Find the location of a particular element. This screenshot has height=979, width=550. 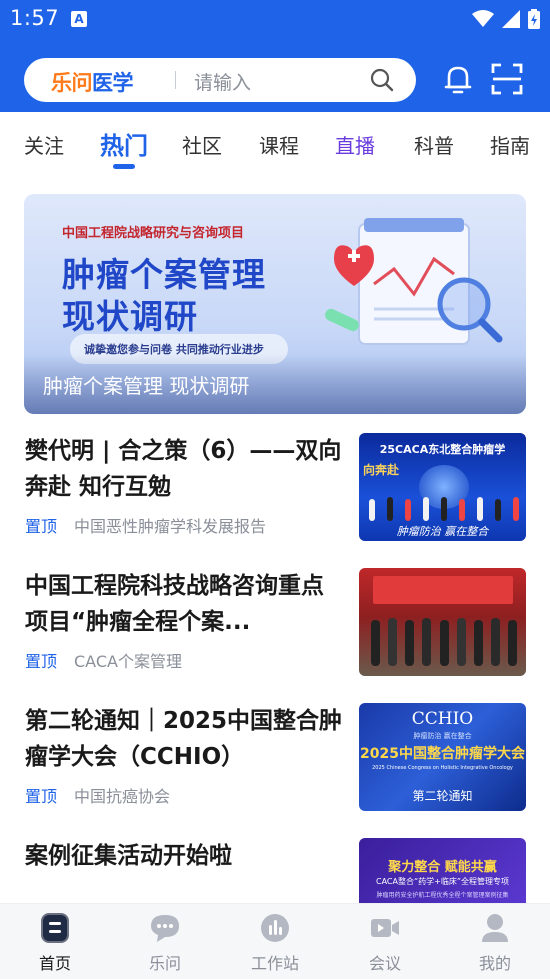

article-thumbnail: 25CACA东北整合肿瘤学 向奔赴 肿瘤防治 赢在整合 is located at coordinates (442, 487).